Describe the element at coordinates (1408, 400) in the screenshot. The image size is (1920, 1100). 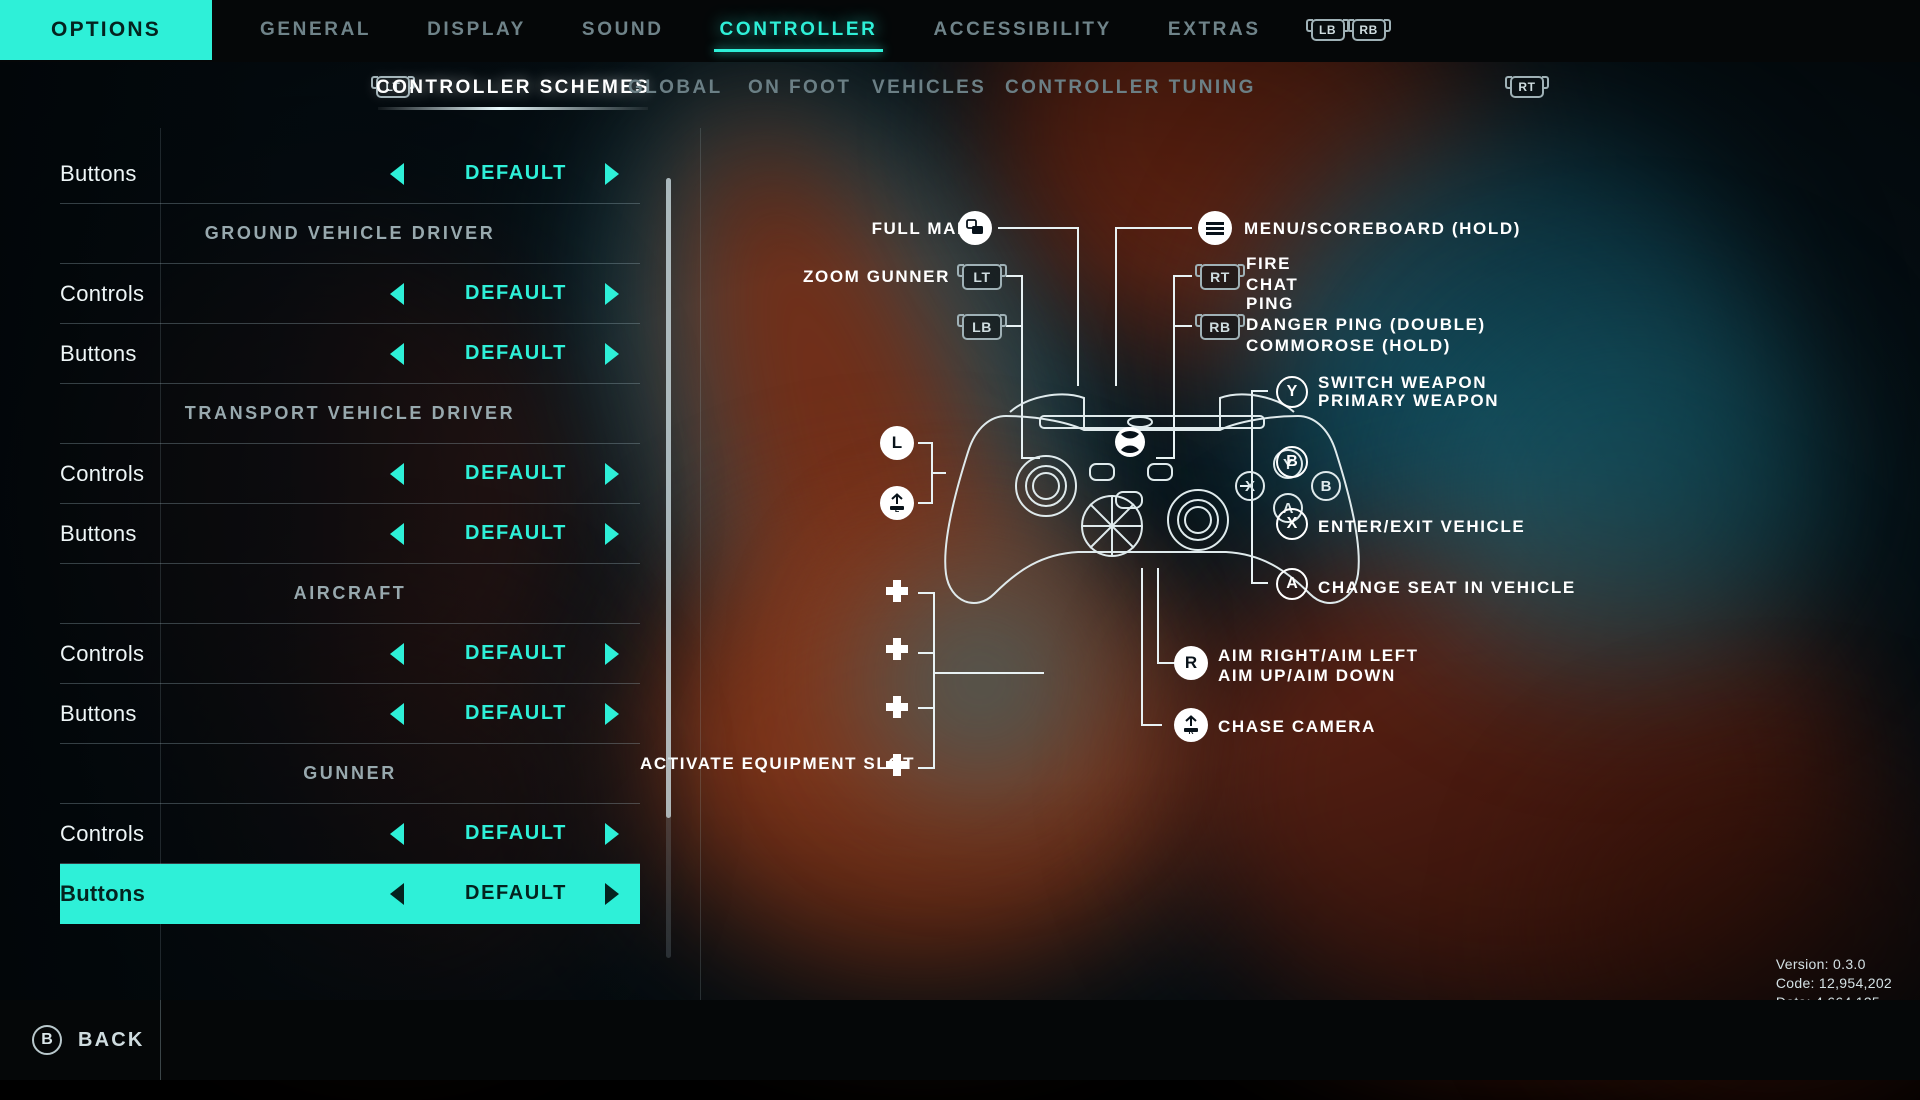
I see `label-primary-weapon: PRIMARY WEAPON` at that location.